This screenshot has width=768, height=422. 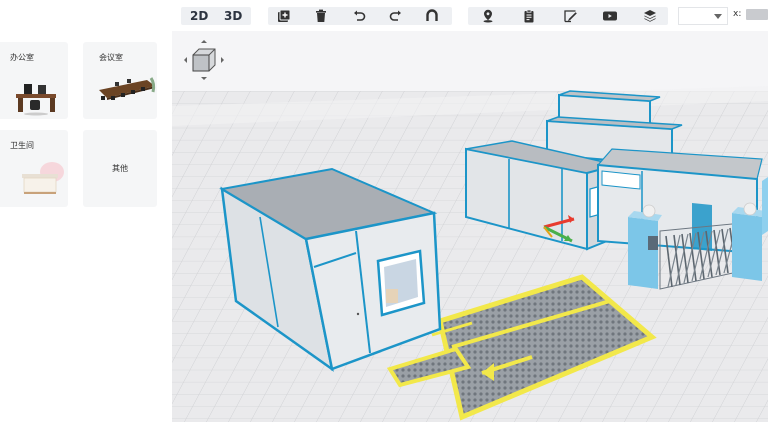 I want to click on card-restroom: 卫生间, so click(x=34, y=168).